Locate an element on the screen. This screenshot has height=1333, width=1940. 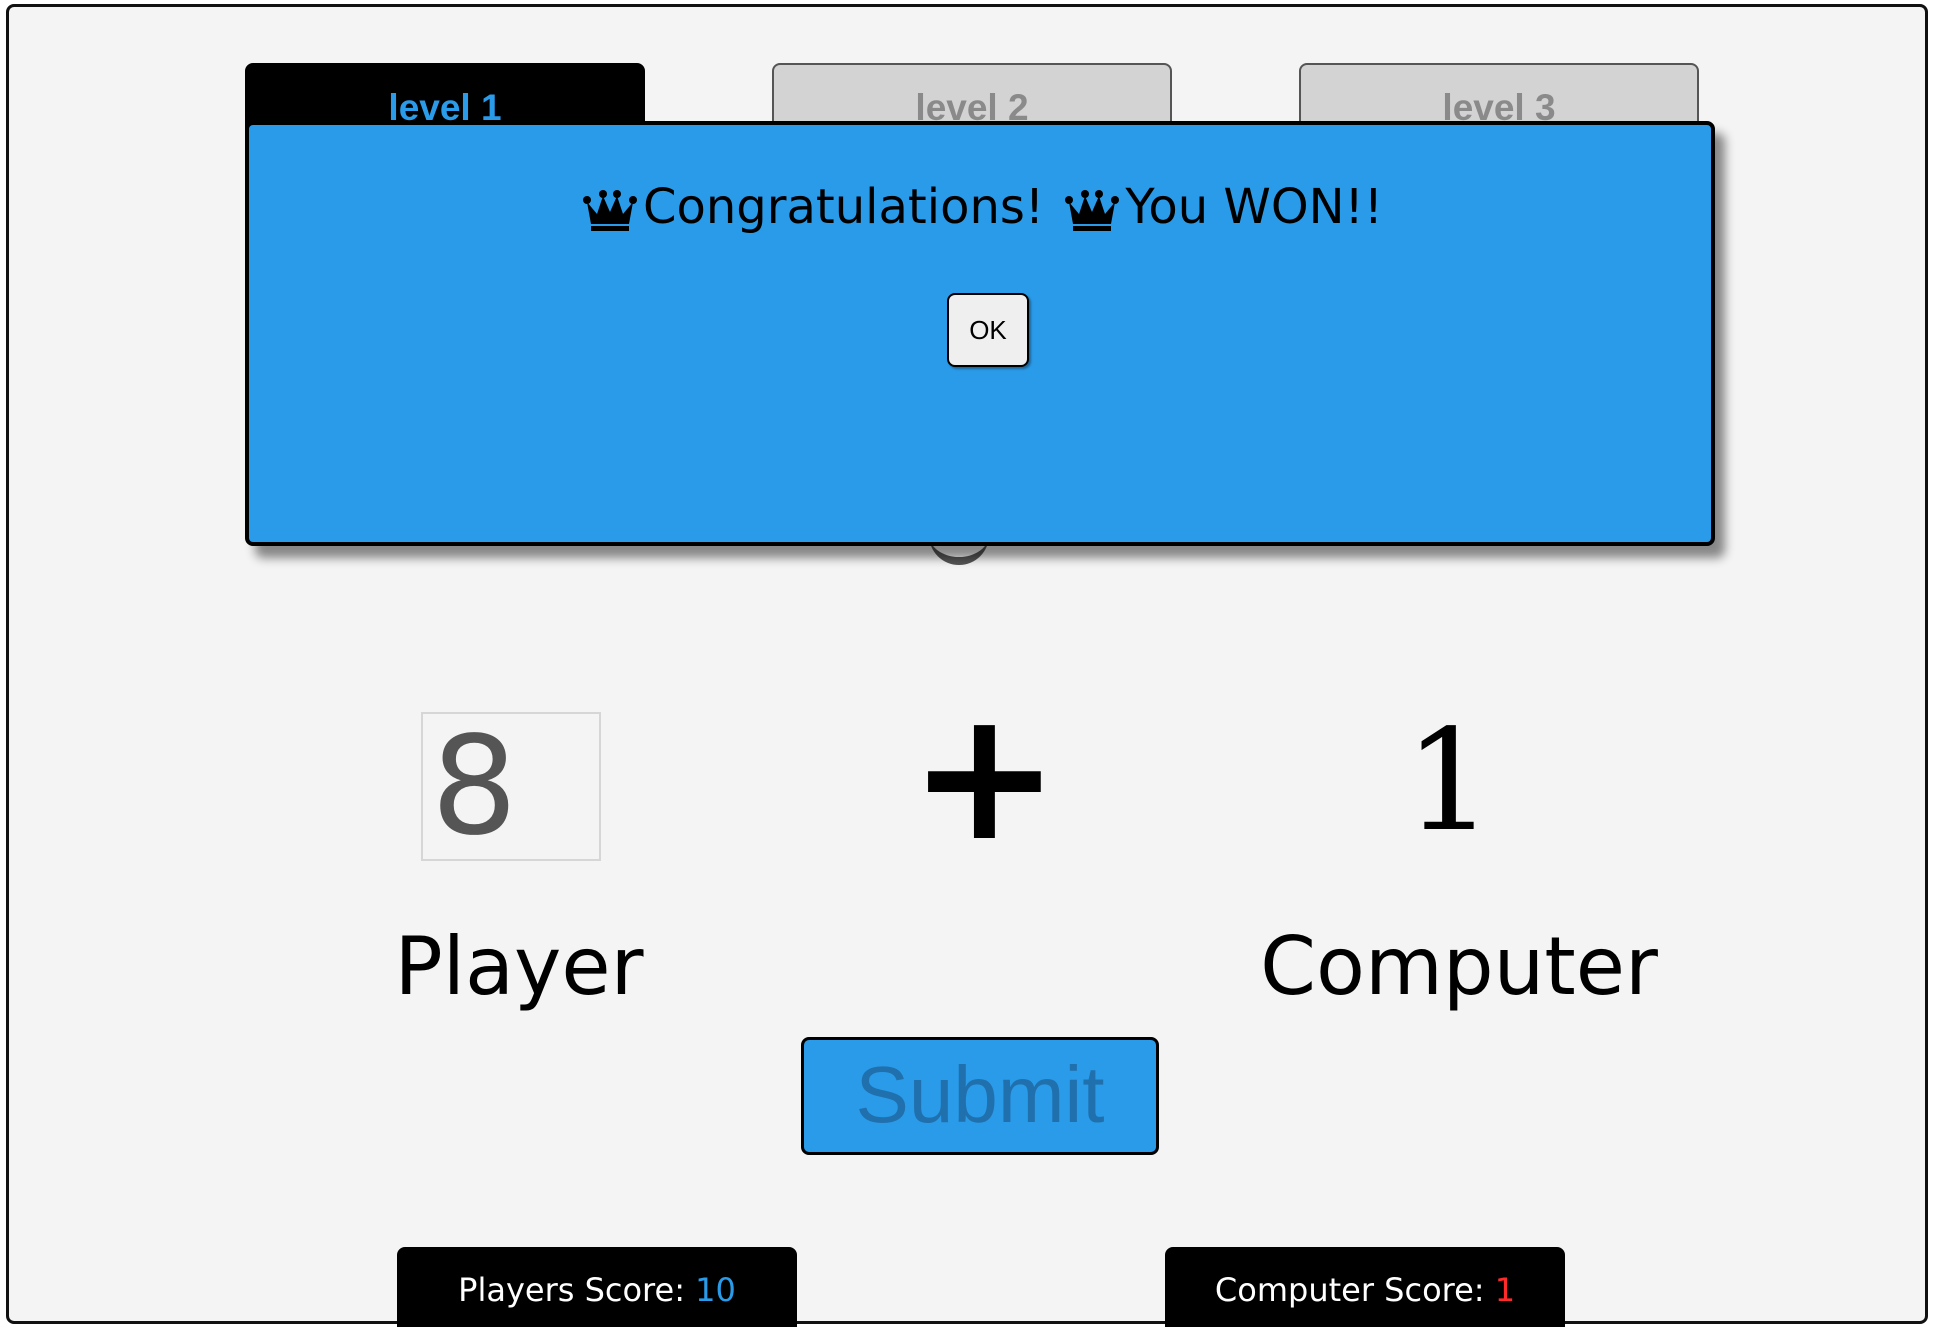
computer-score-box: Computer Score: 1 is located at coordinates (1365, 1287).